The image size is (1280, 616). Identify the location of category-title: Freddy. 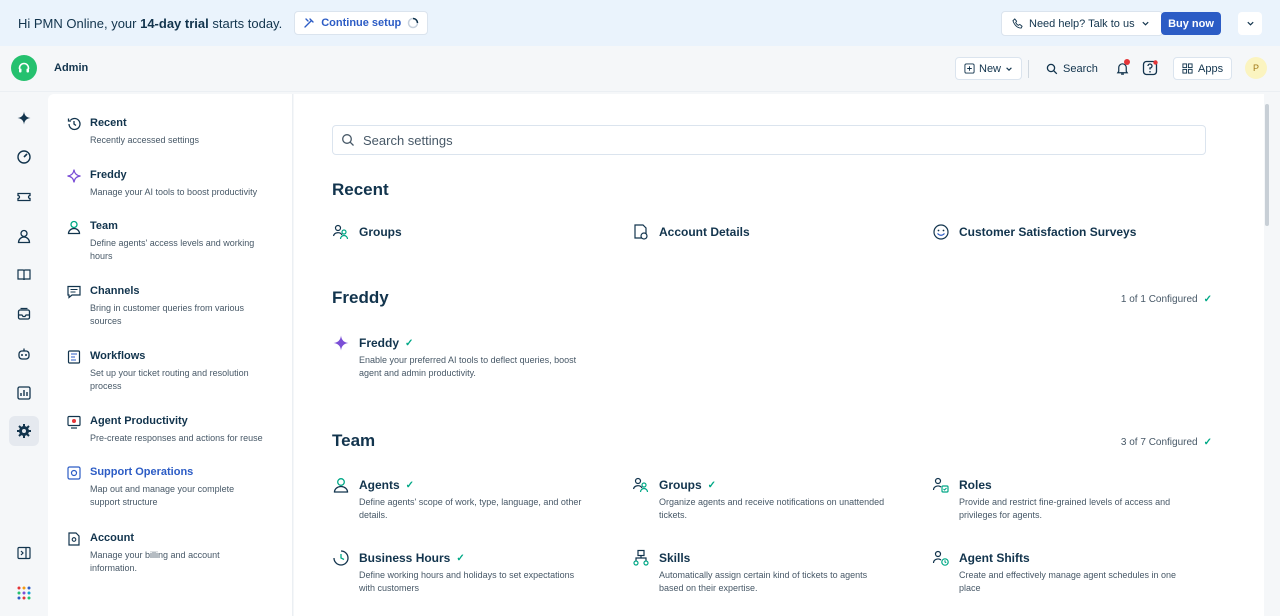
(108, 175).